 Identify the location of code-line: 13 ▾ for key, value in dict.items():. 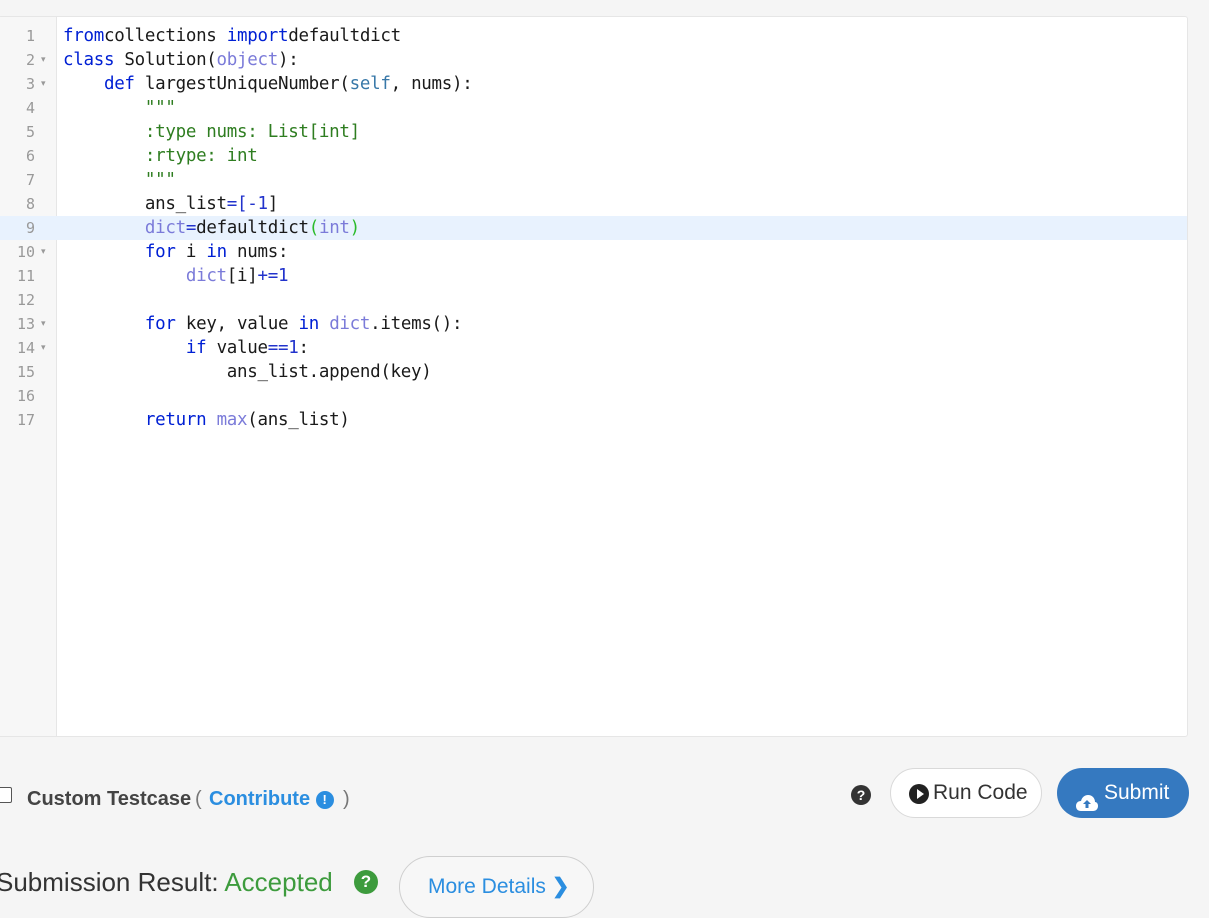
(593, 324).